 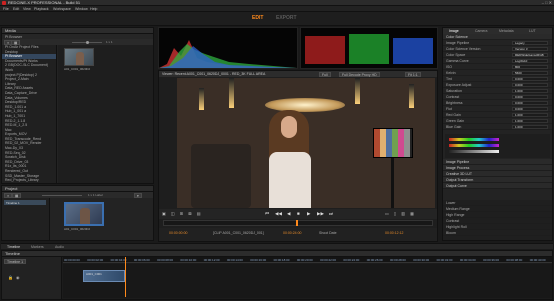 I want to click on media-clip-thumbnail, so click(x=79, y=57).